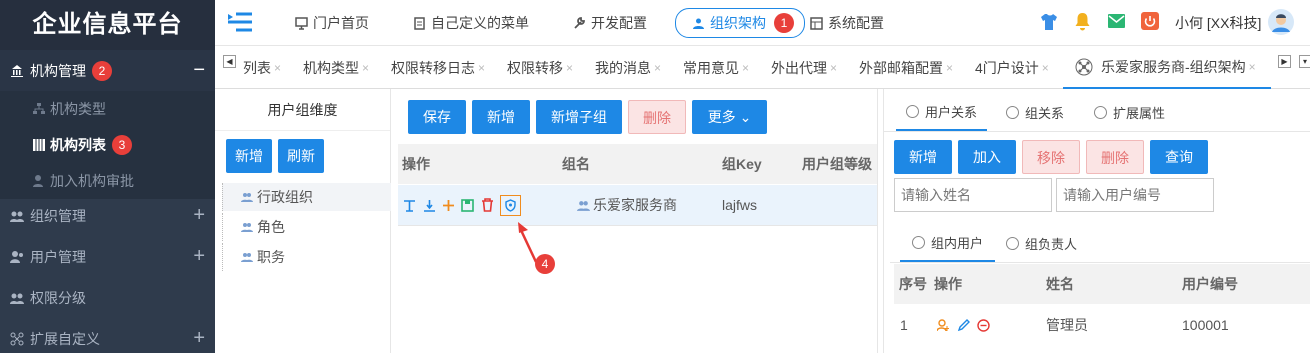 The width and height of the screenshot is (1310, 359). I want to click on menu-toggle-icon, so click(240, 22).